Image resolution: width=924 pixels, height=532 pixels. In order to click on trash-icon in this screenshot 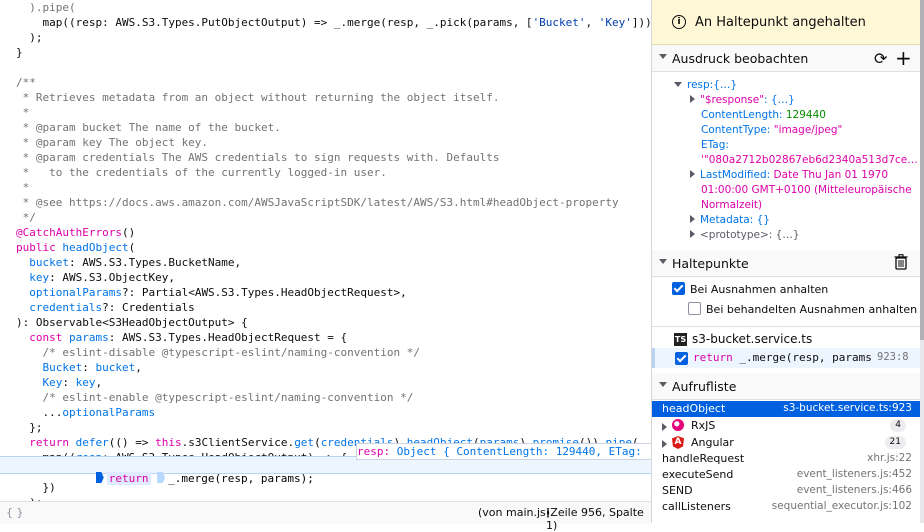, I will do `click(901, 263)`.